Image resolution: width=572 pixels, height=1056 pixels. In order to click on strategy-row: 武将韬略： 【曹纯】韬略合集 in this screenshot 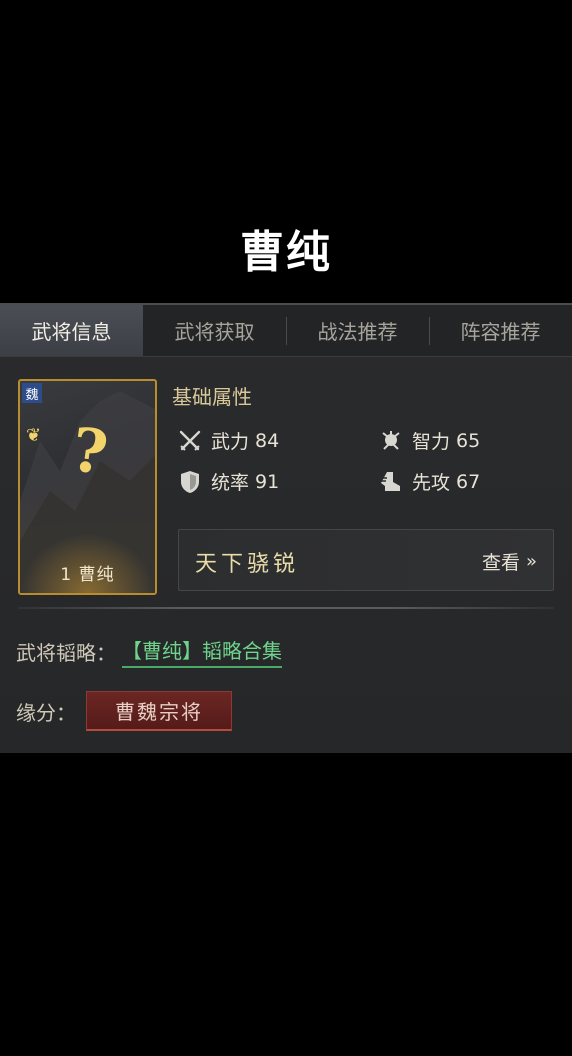, I will do `click(149, 651)`.